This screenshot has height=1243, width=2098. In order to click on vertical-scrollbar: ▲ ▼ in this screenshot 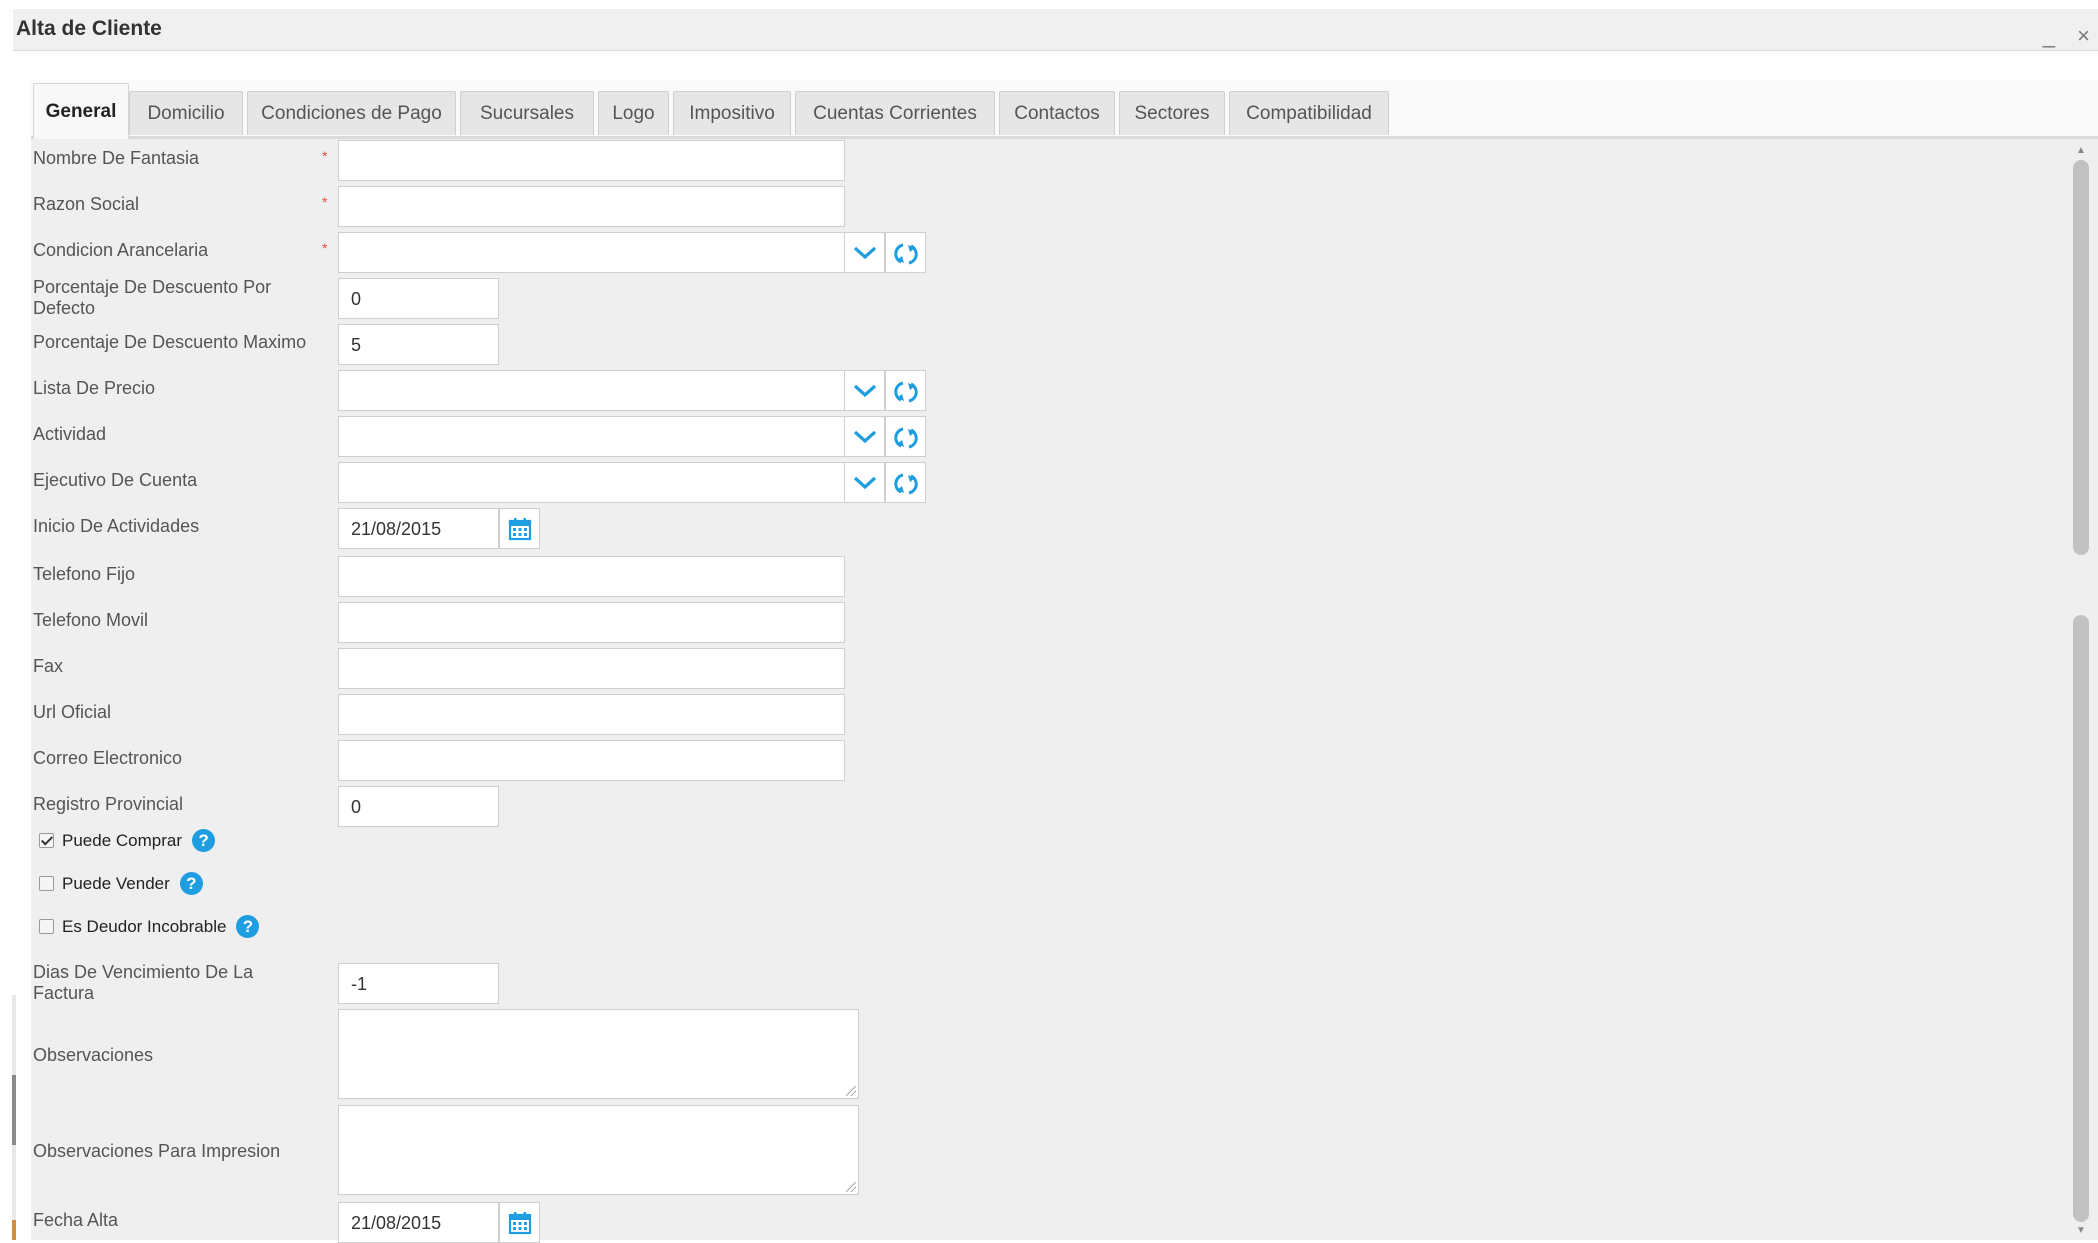, I will do `click(2081, 689)`.